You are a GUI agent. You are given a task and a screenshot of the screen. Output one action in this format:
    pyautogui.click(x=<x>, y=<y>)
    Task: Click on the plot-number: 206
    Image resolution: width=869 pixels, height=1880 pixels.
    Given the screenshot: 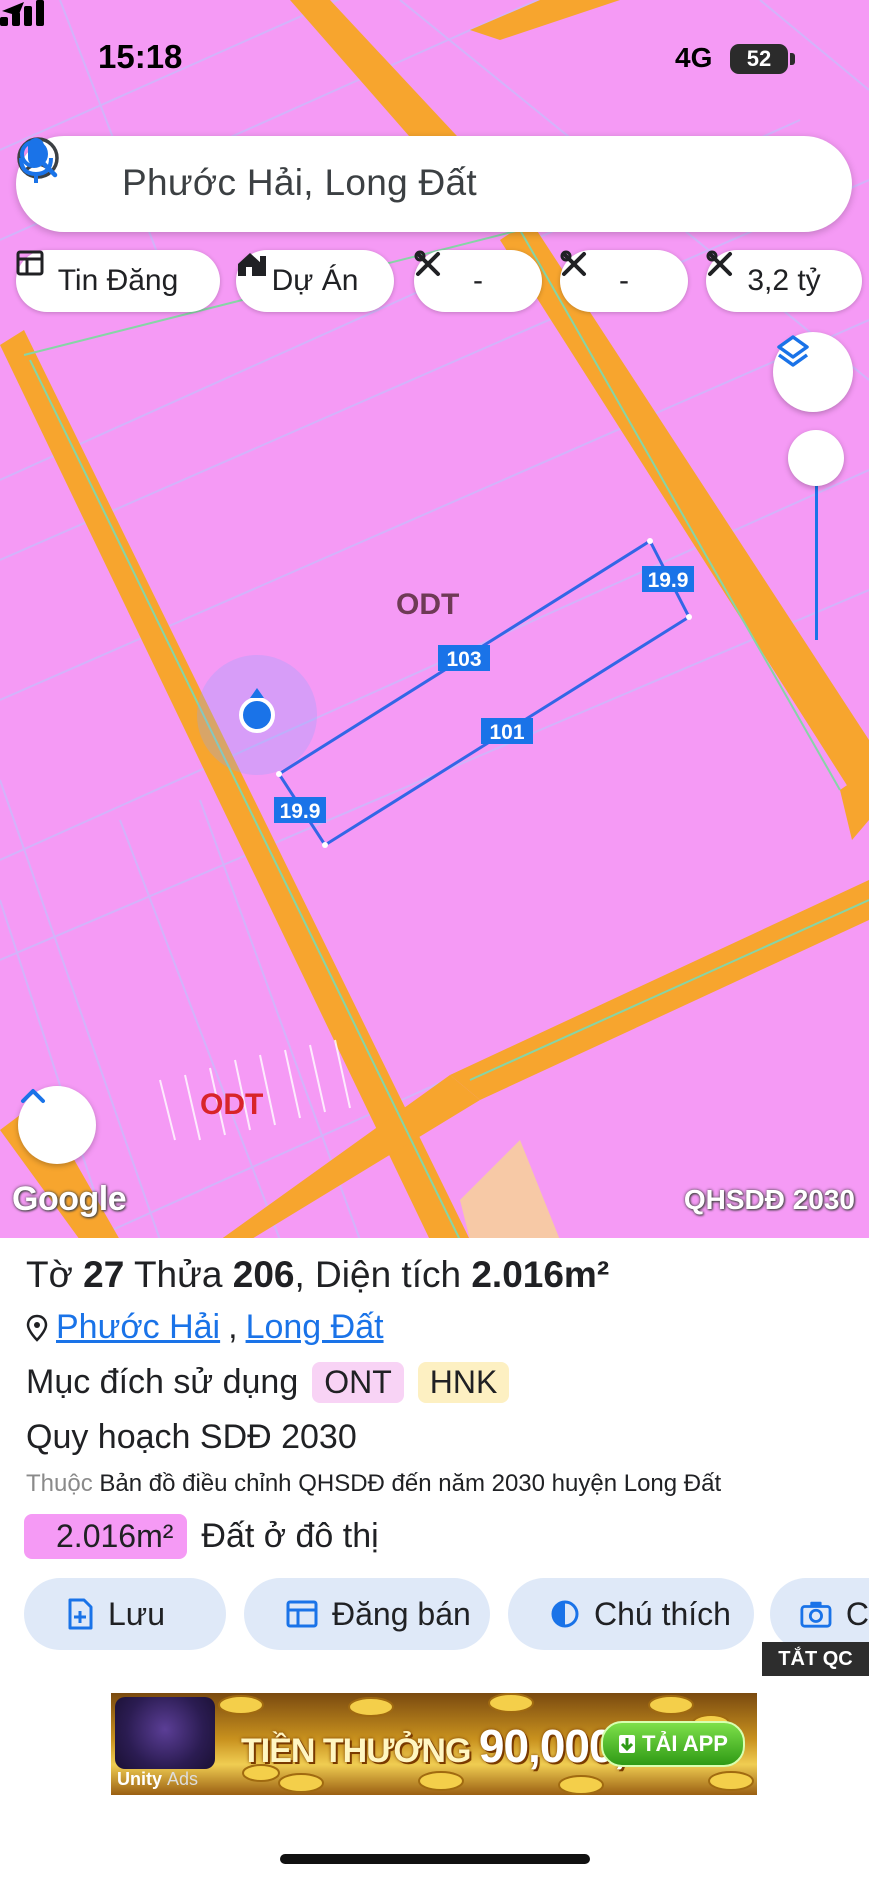 What is the action you would take?
    pyautogui.click(x=263, y=1274)
    